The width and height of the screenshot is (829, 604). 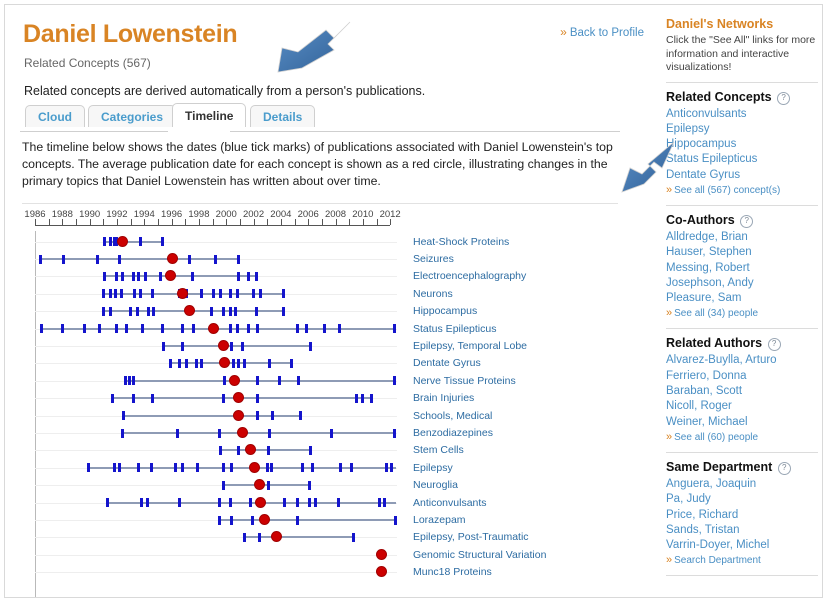 What do you see at coordinates (322, 328) in the screenshot?
I see `timeline-row: Status Epilepticus` at bounding box center [322, 328].